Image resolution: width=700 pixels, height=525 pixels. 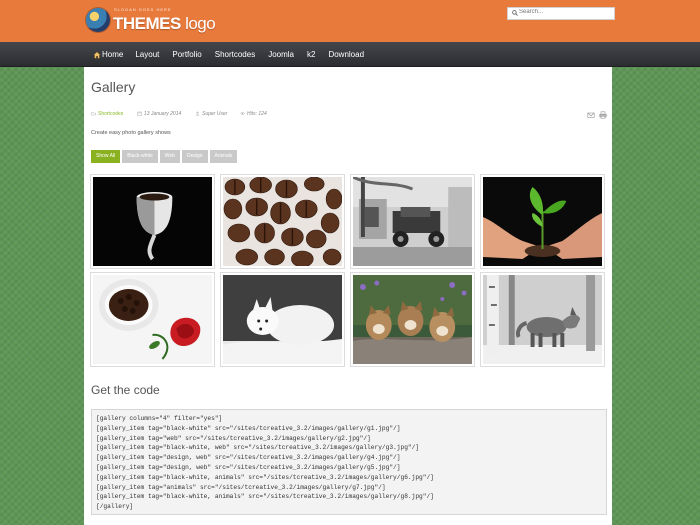 What do you see at coordinates (169, 156) in the screenshot?
I see `filter-web: Web` at bounding box center [169, 156].